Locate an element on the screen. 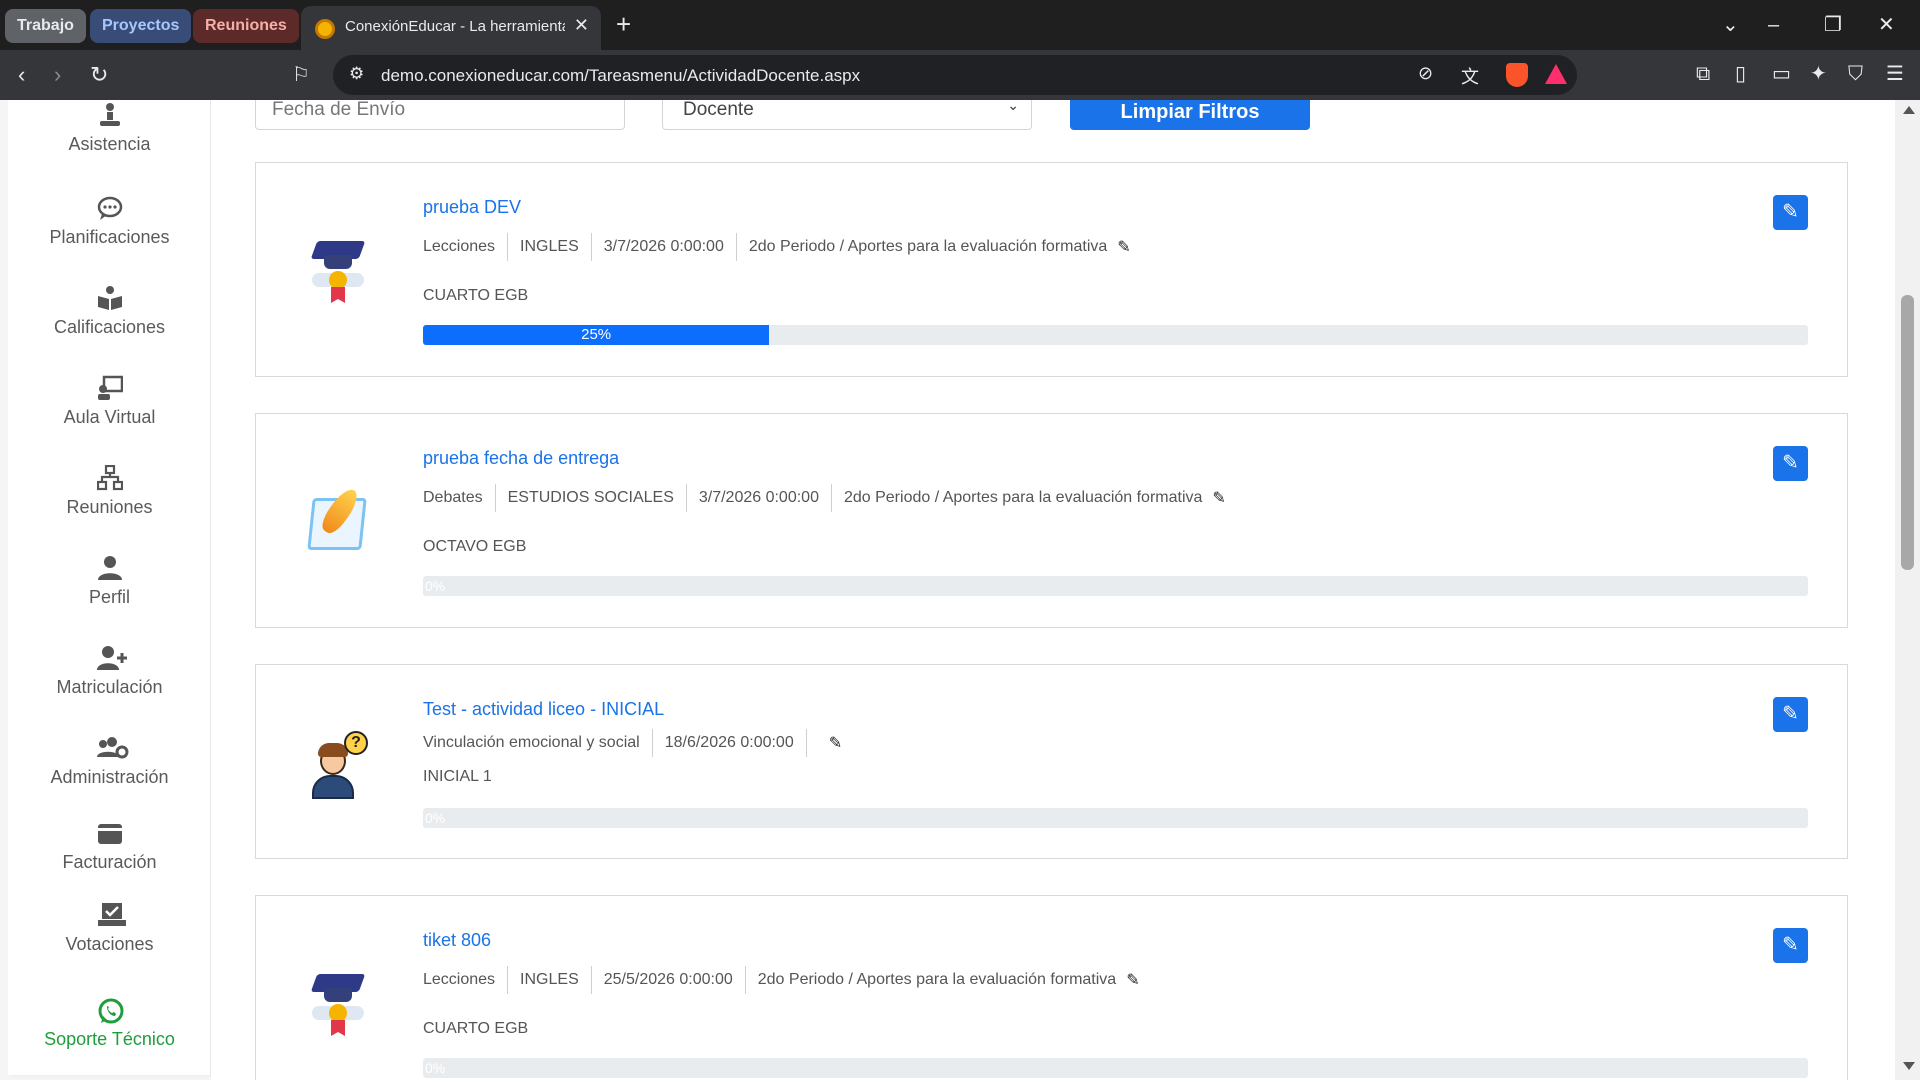 This screenshot has height=1080, width=1920. wallet-icon: ▭ is located at coordinates (1781, 74).